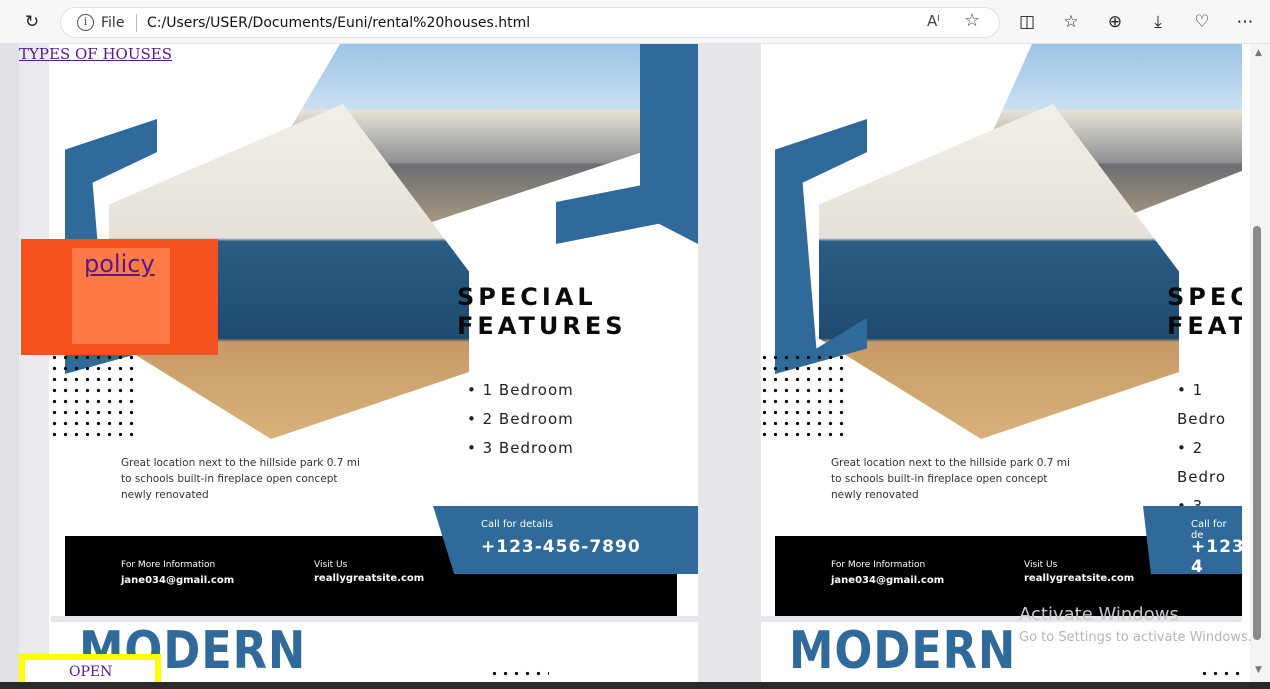 This screenshot has height=689, width=1270. Describe the element at coordinates (1204, 297) in the screenshot. I see `title-line: SPEC` at that location.